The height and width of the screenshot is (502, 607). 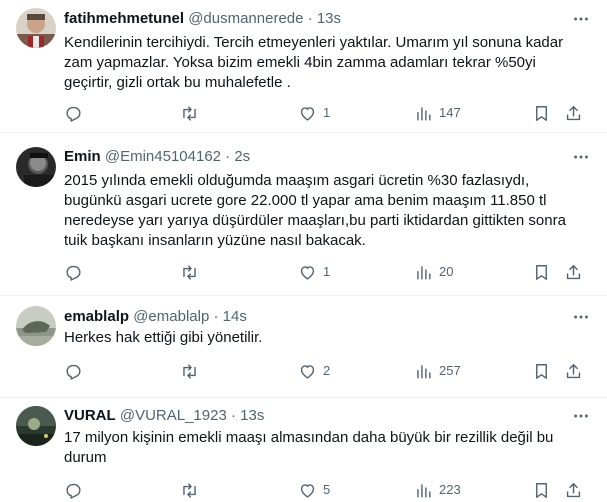 What do you see at coordinates (173, 415) in the screenshot?
I see `author-handle: @VURAL_1923` at bounding box center [173, 415].